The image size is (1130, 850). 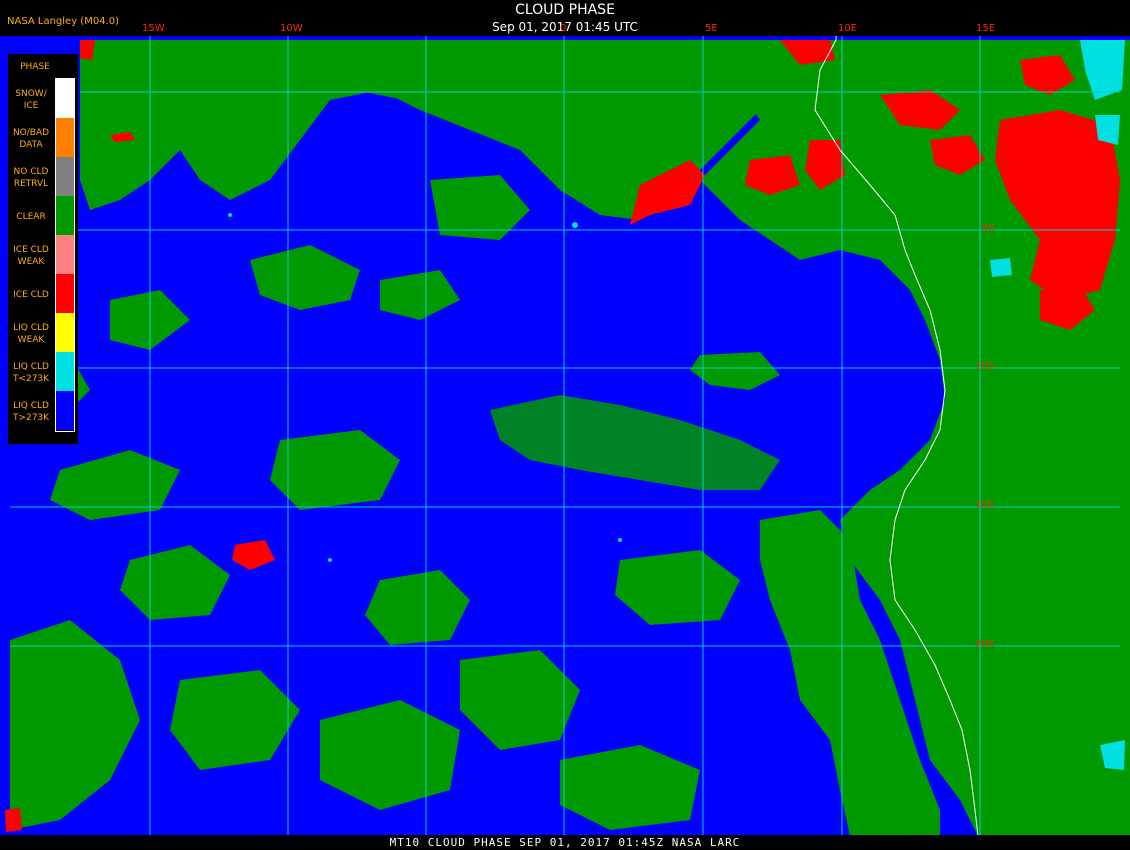 What do you see at coordinates (31, 139) in the screenshot?
I see `legend-label-no-bad-data: NO/BAD DATA` at bounding box center [31, 139].